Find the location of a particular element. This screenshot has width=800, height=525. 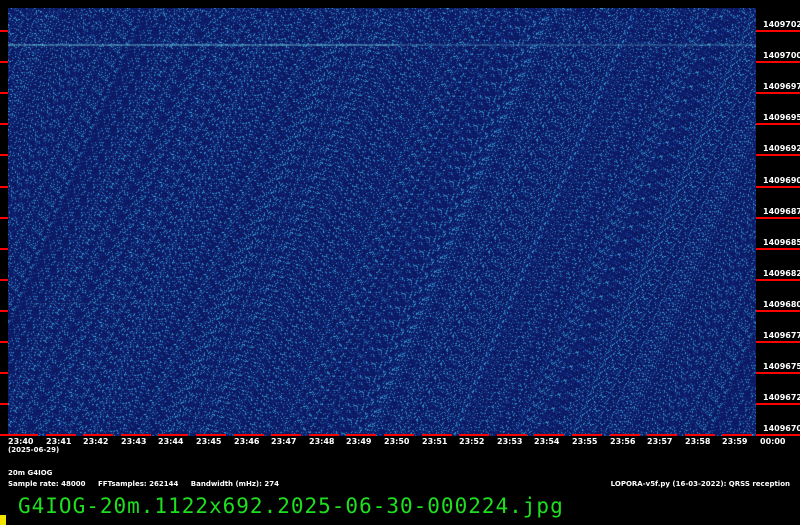

frequency-label: 14096900 is located at coordinates (781, 180).